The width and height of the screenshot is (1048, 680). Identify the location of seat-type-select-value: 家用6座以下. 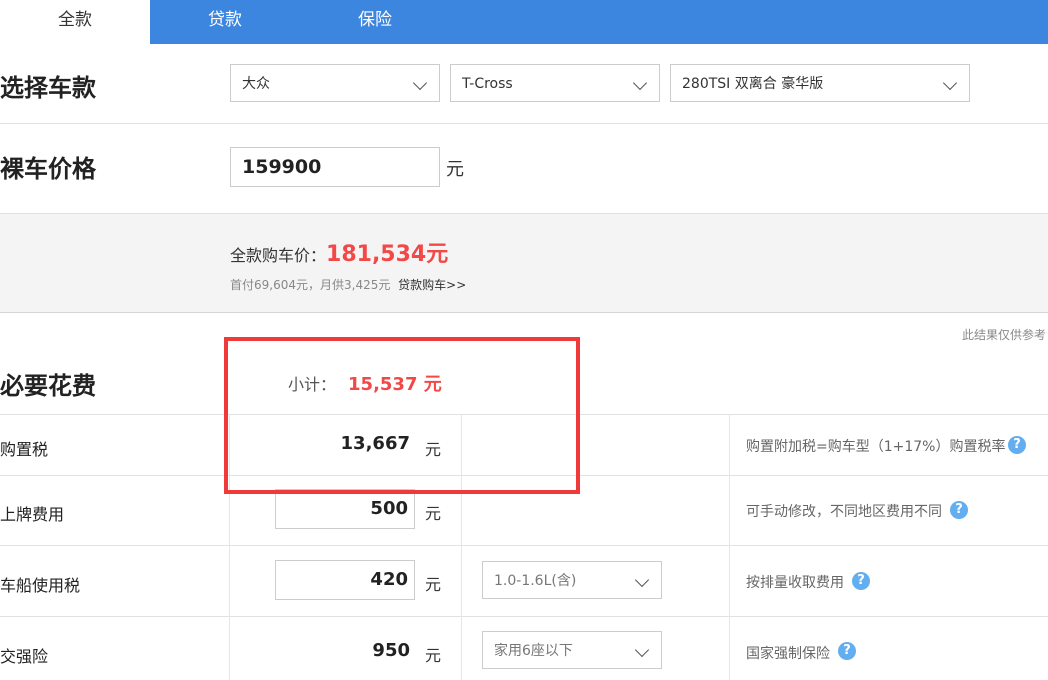
(533, 651).